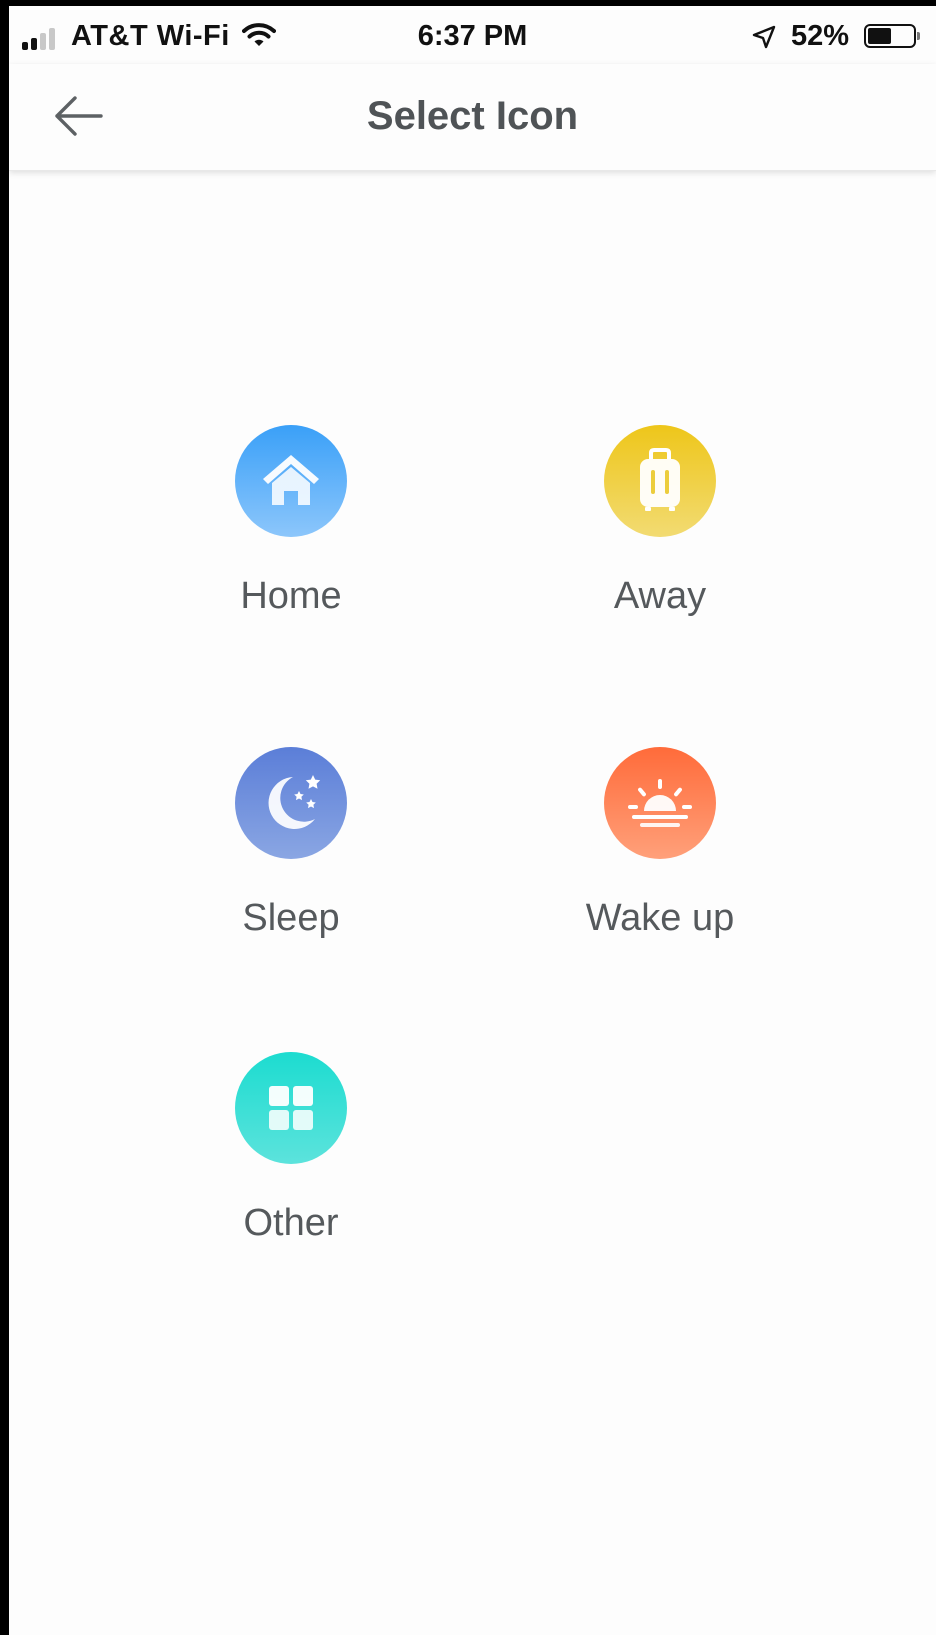 Image resolution: width=936 pixels, height=1635 pixels. I want to click on option-label: Other, so click(291, 1223).